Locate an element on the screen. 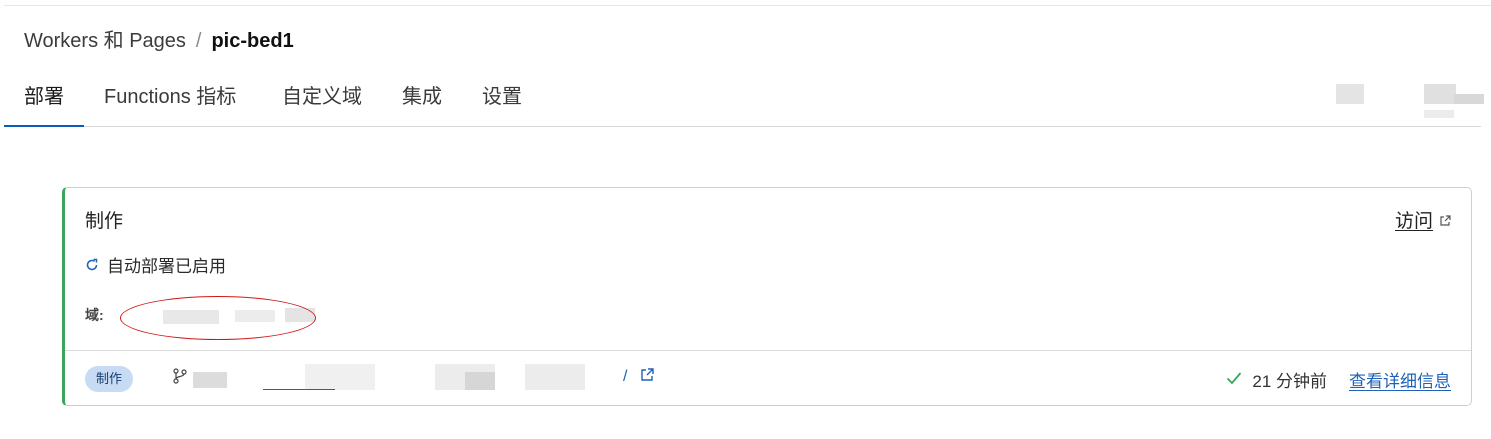 This screenshot has height=439, width=1491. commit-link is located at coordinates (299, 378).